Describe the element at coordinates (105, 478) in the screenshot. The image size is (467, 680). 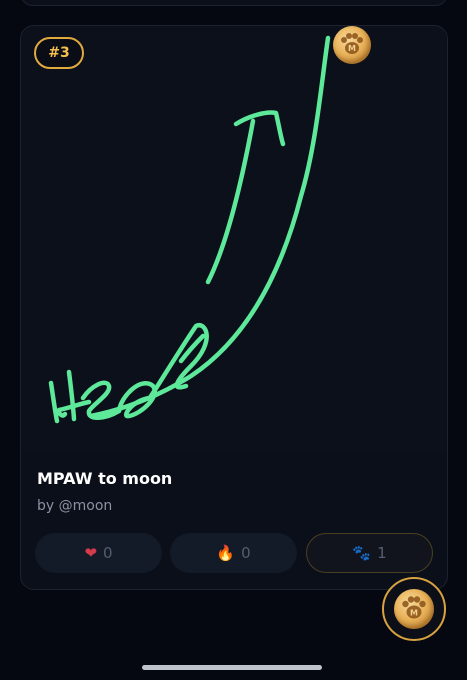
I see `post-title: MPAW to moon` at that location.